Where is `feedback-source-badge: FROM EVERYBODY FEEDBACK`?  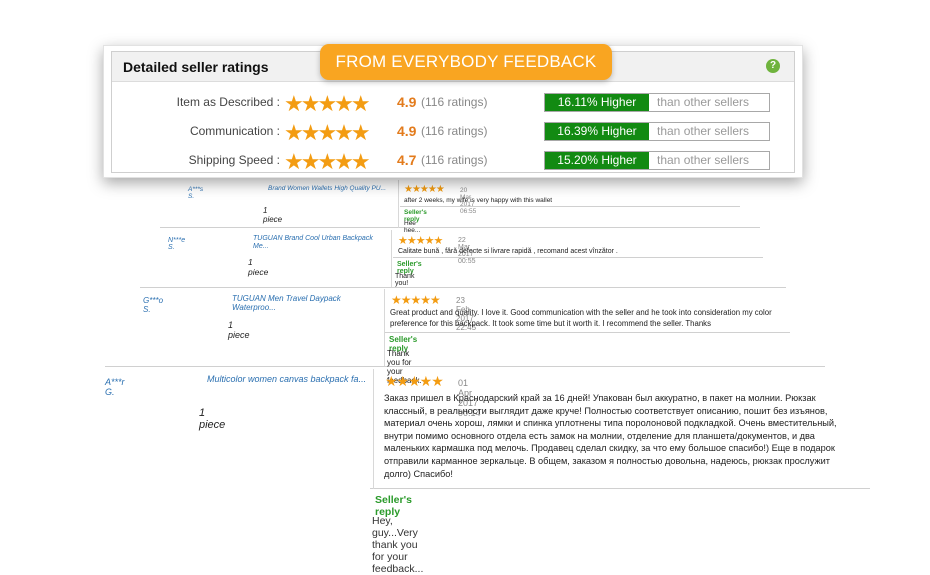
feedback-source-badge: FROM EVERYBODY FEEDBACK is located at coordinates (466, 62).